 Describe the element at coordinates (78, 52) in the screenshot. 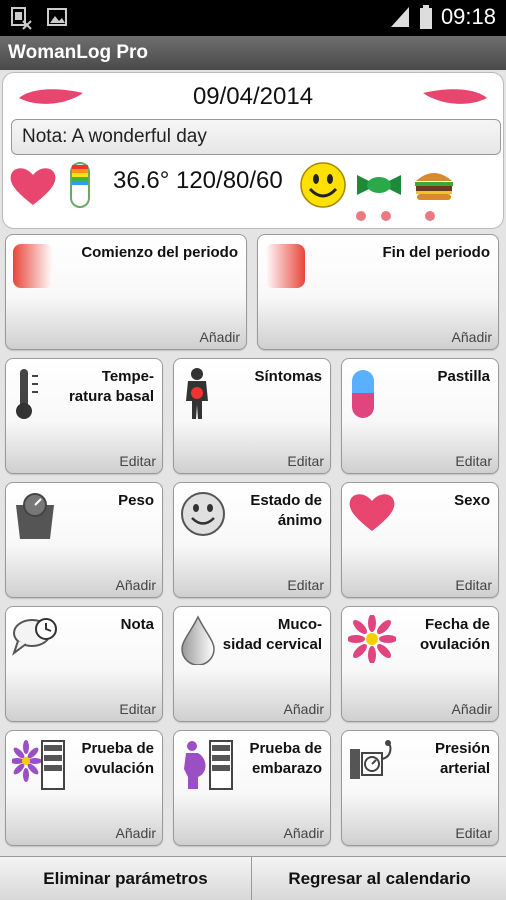

I see `app-title: WomanLog Pro` at that location.